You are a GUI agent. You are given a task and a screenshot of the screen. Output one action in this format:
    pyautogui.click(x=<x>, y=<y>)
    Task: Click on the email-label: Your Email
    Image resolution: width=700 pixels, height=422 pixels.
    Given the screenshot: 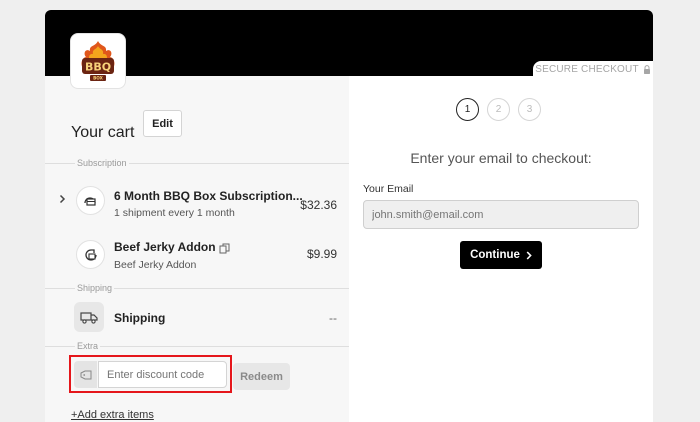 What is the action you would take?
    pyautogui.click(x=388, y=189)
    